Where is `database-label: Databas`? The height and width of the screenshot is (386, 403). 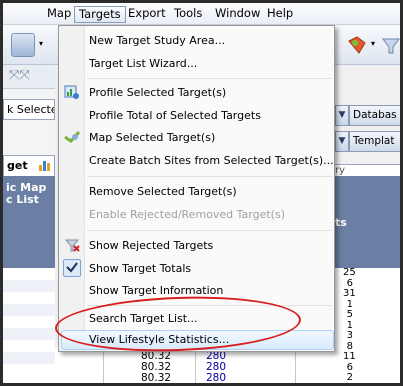 database-label: Databas is located at coordinates (375, 115).